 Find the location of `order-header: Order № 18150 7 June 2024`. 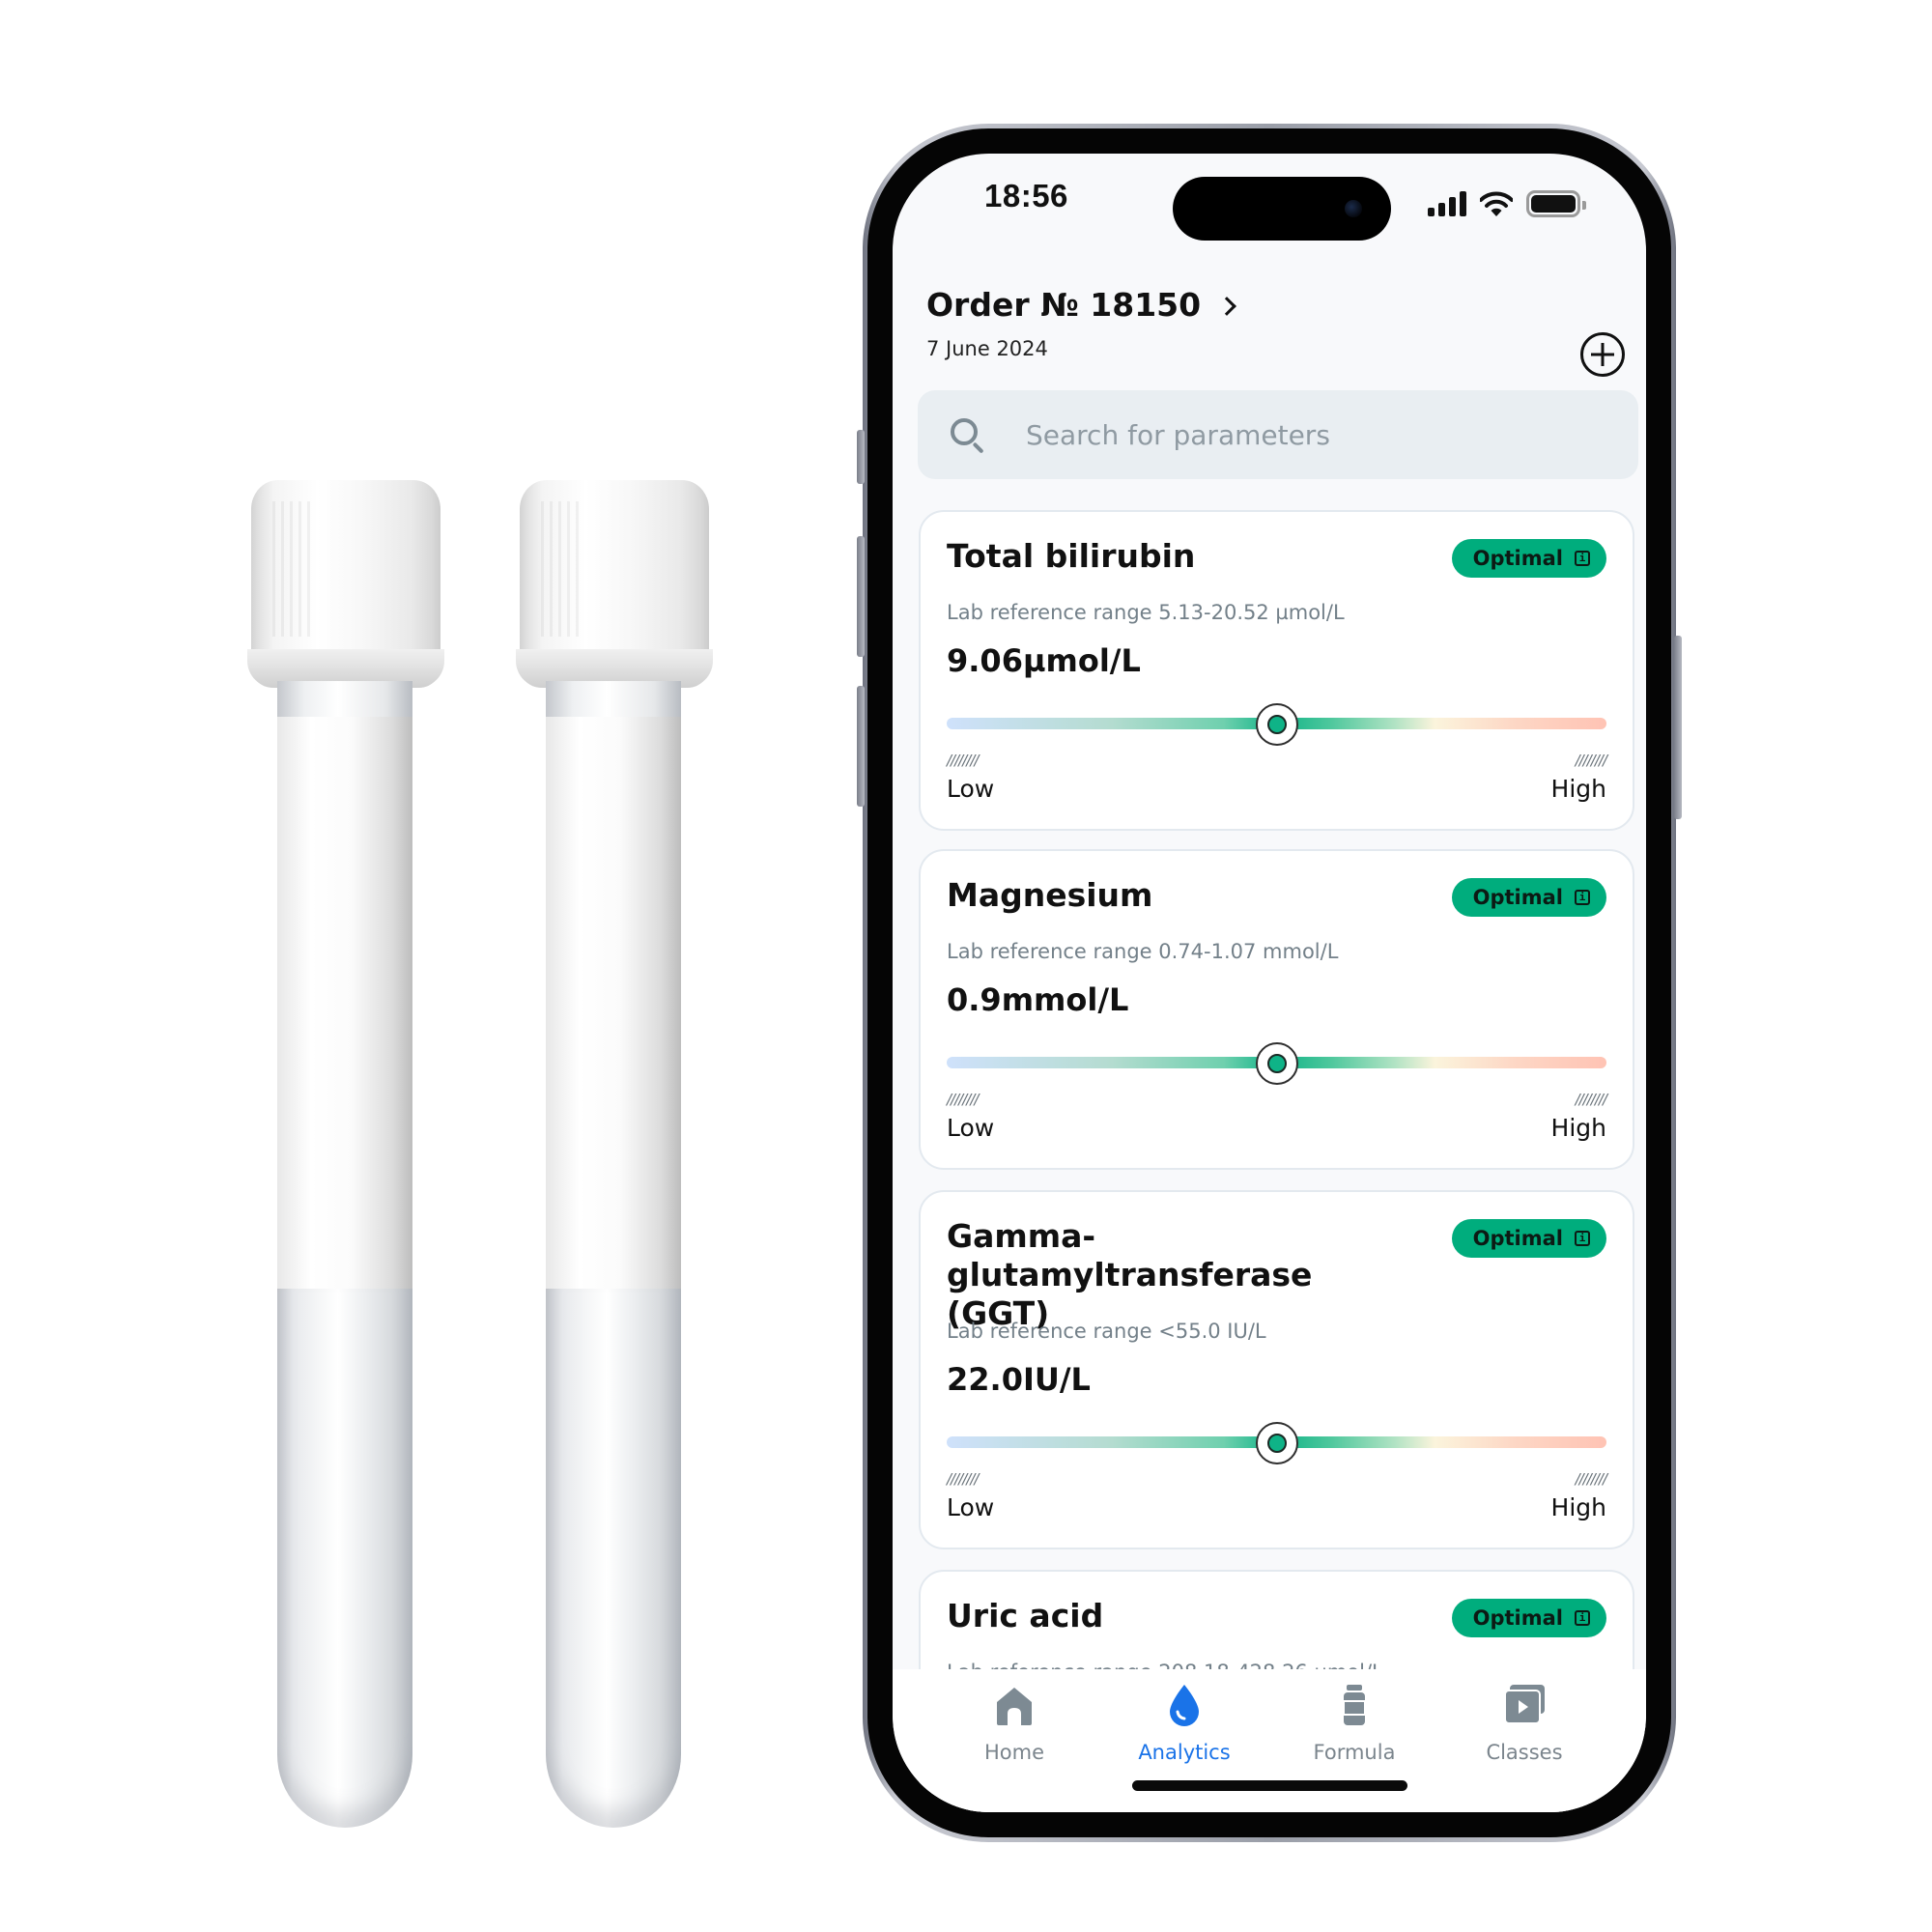

order-header: Order № 18150 7 June 2024 is located at coordinates (1081, 323).